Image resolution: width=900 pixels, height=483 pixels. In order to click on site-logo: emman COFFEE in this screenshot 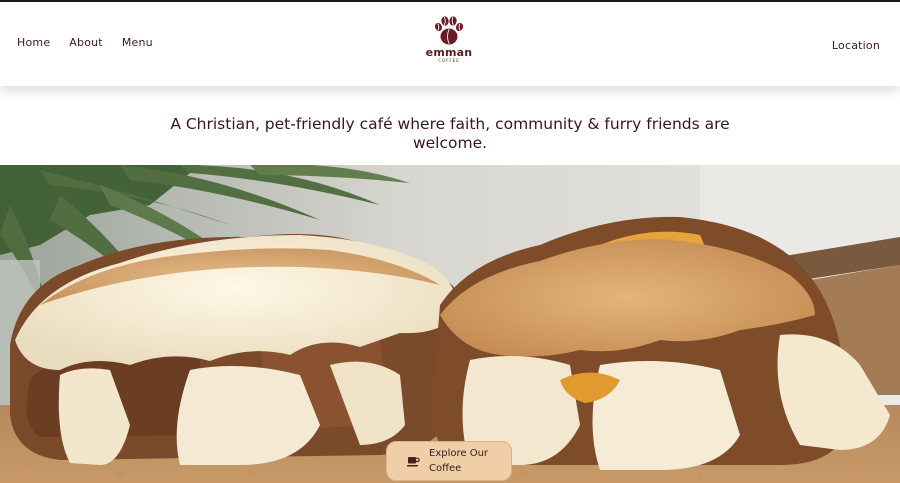, I will do `click(449, 43)`.